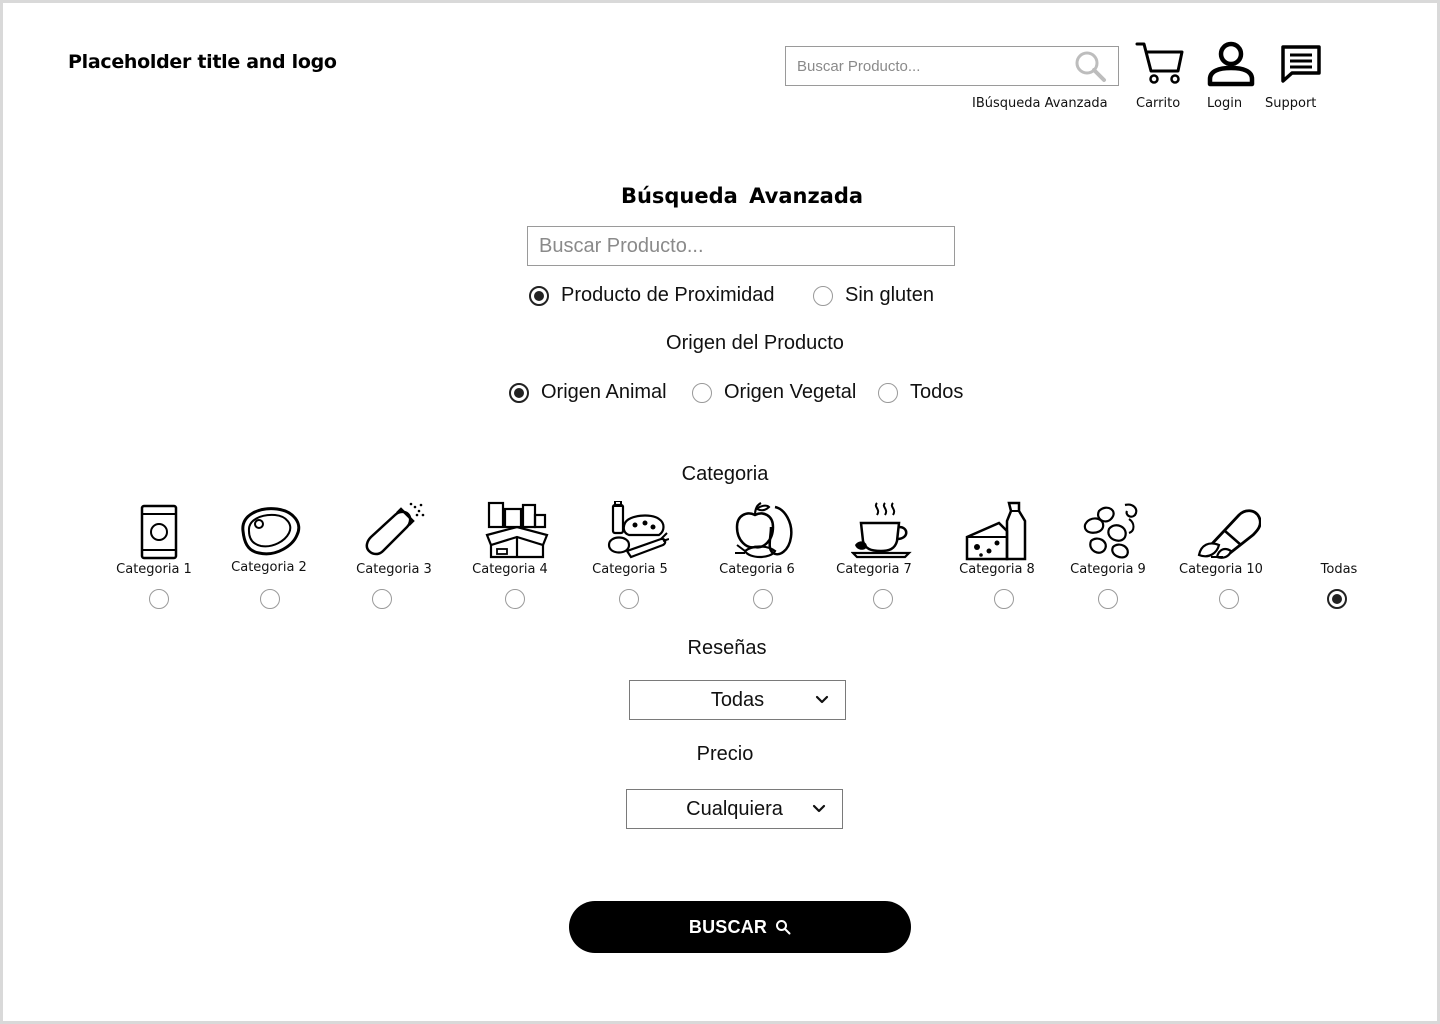 The image size is (1440, 1024). I want to click on price-heading: Precio, so click(725, 754).